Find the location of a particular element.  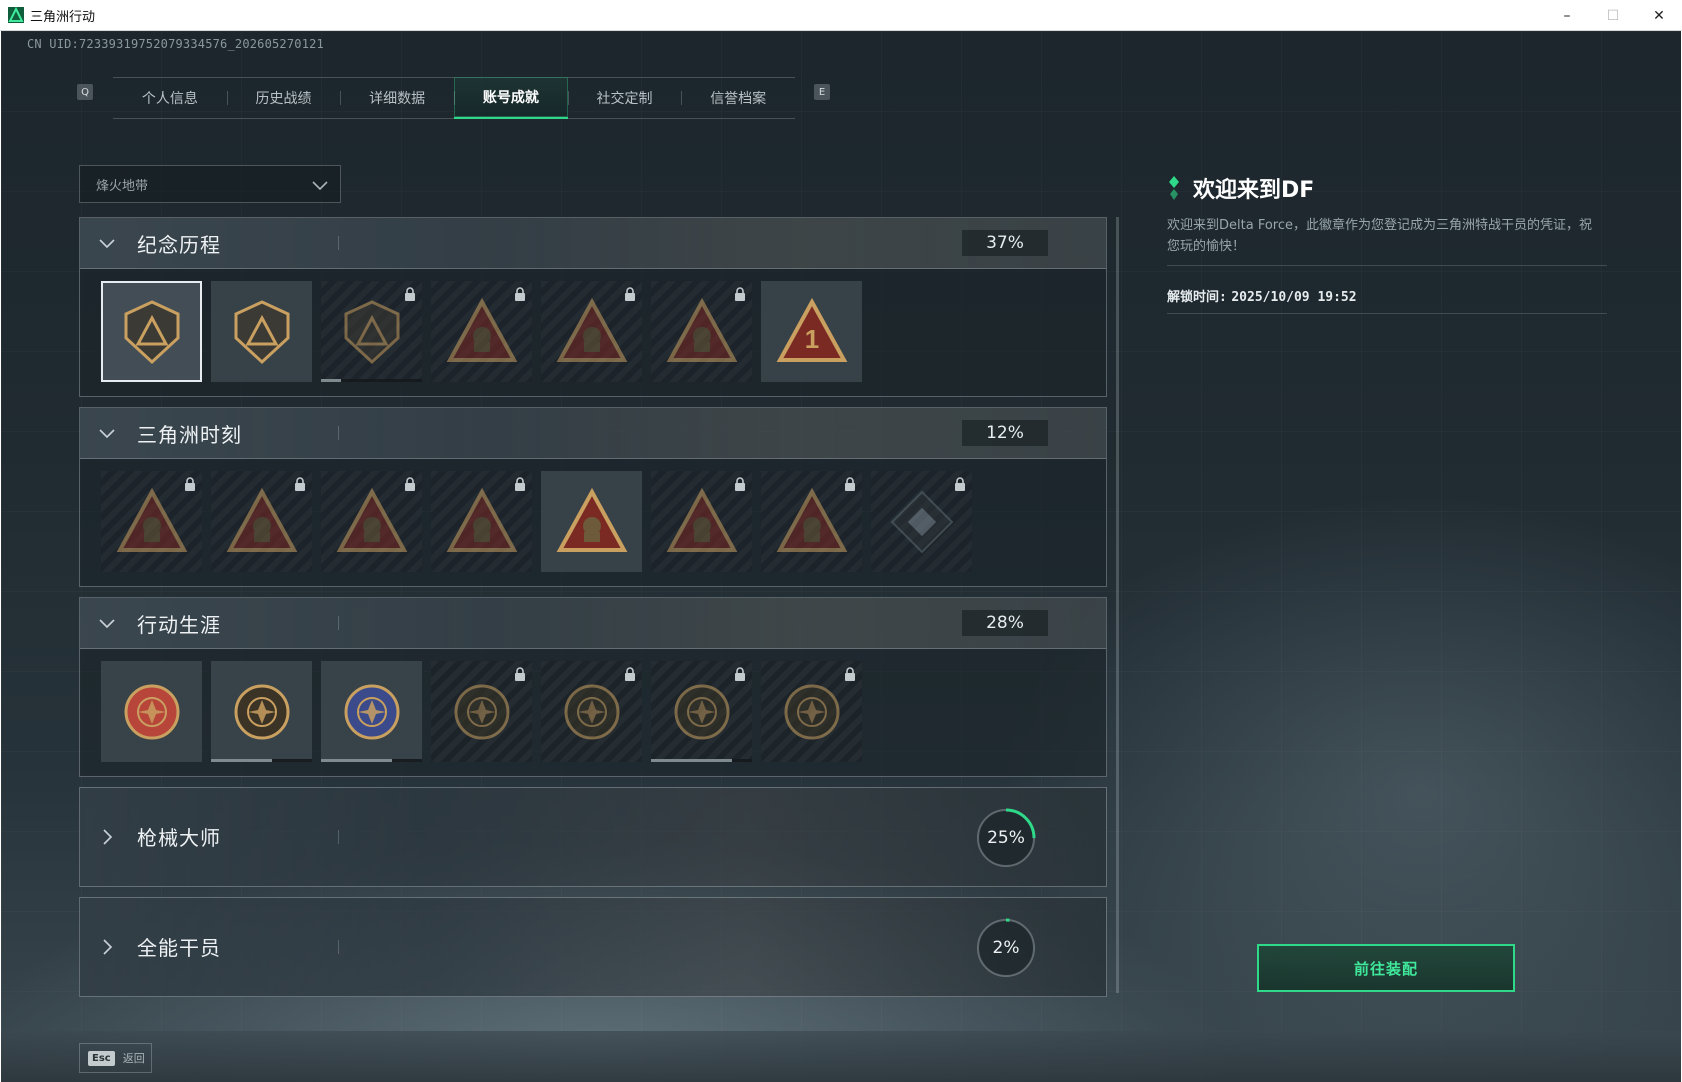

achievement-section-collapsed: 全能干员 2% is located at coordinates (593, 947).